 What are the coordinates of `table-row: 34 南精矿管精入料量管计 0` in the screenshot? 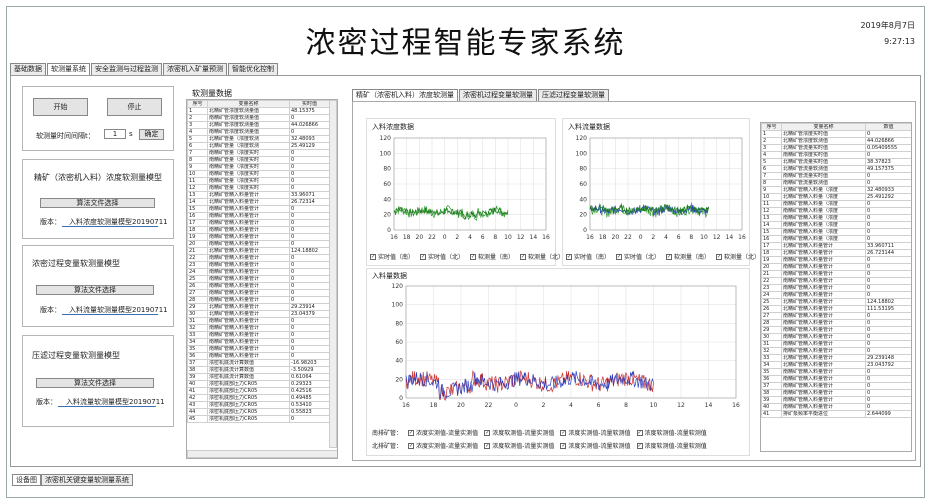 It's located at (258, 342).